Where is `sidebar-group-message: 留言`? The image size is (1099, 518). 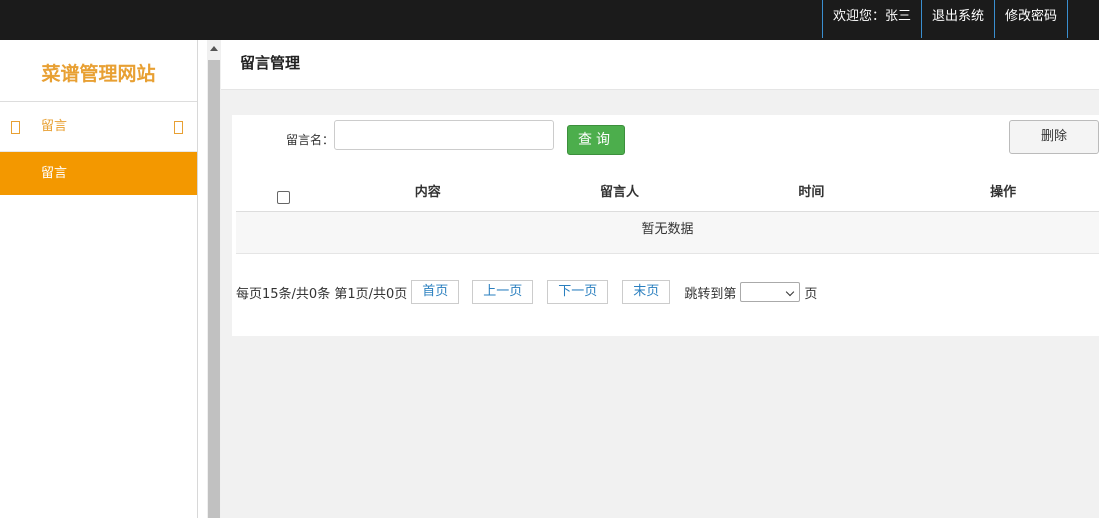 sidebar-group-message: 留言 is located at coordinates (98, 127).